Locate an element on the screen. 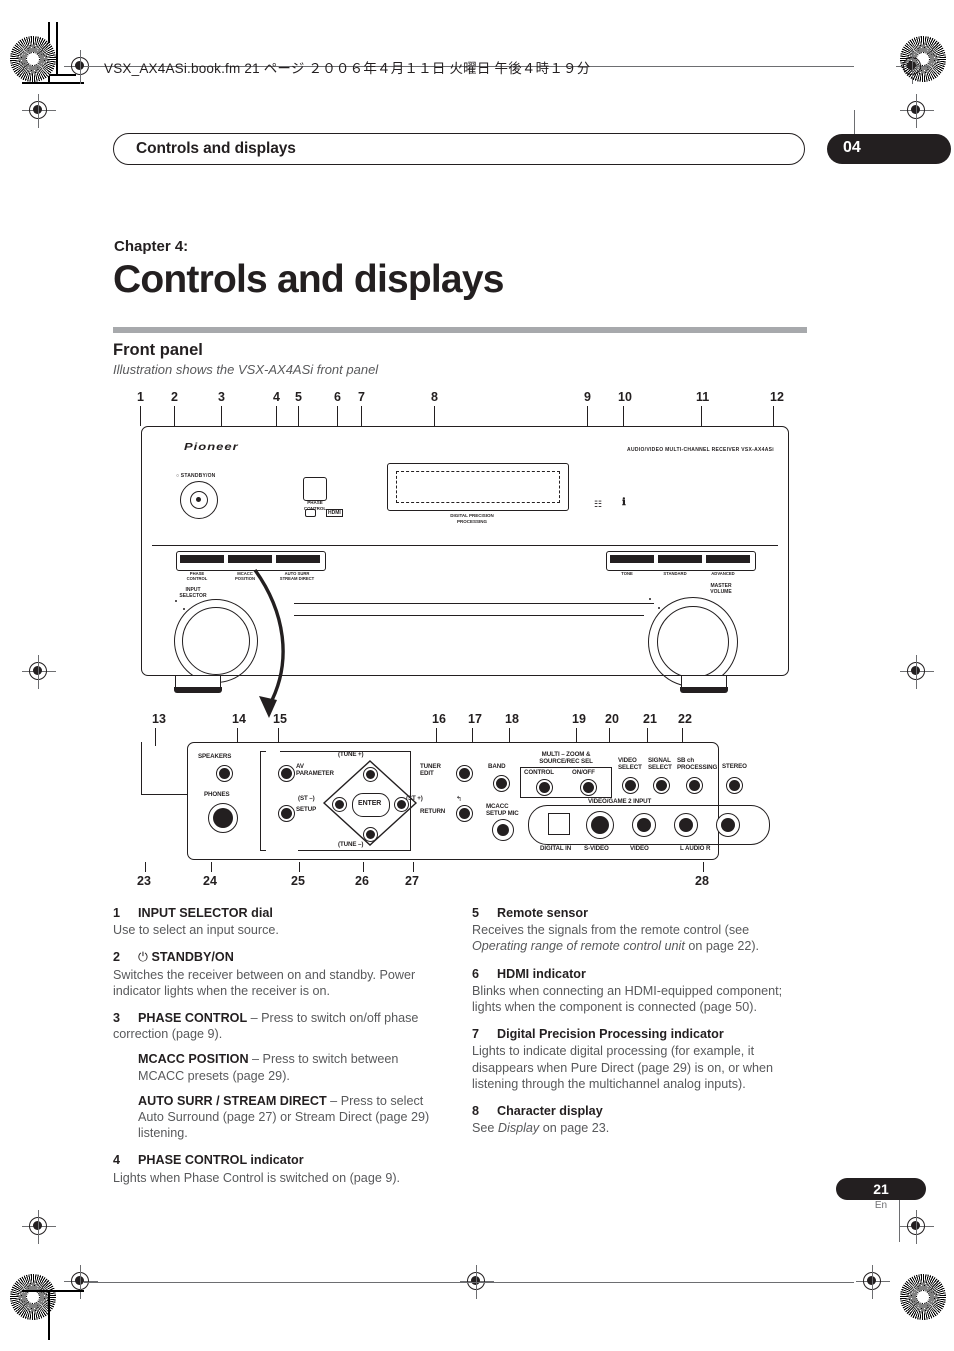 This screenshot has width=954, height=1351. description-body-8-pre: See is located at coordinates (485, 1128).